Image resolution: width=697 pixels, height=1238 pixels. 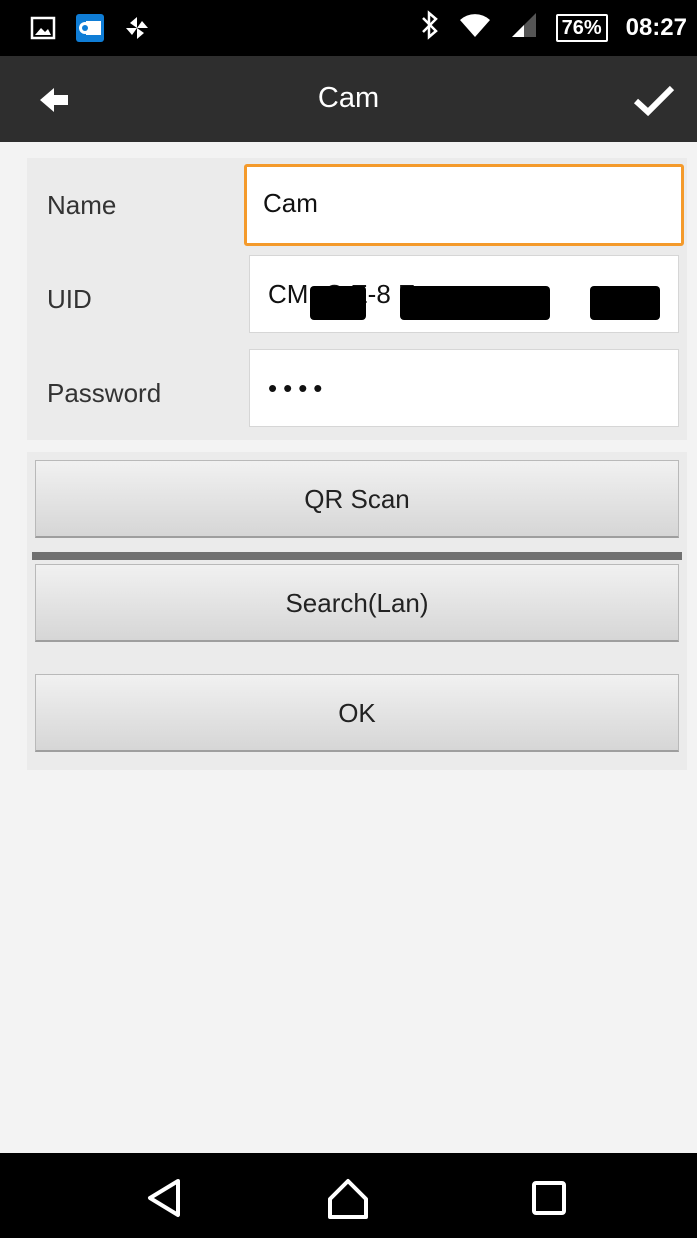 I want to click on status-right-icons: 76% 08:27, so click(x=553, y=27).